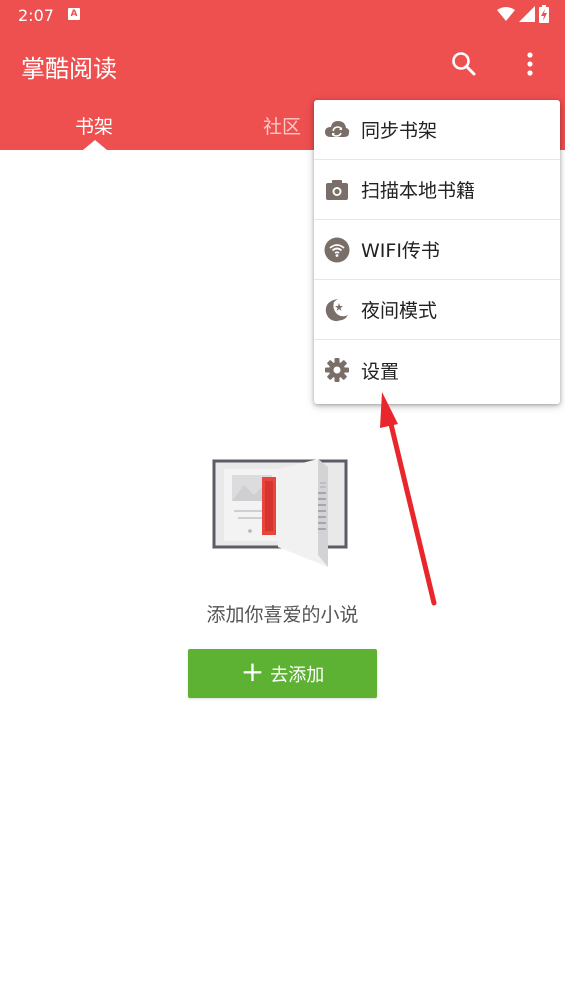  What do you see at coordinates (280, 513) in the screenshot?
I see `book-illustration` at bounding box center [280, 513].